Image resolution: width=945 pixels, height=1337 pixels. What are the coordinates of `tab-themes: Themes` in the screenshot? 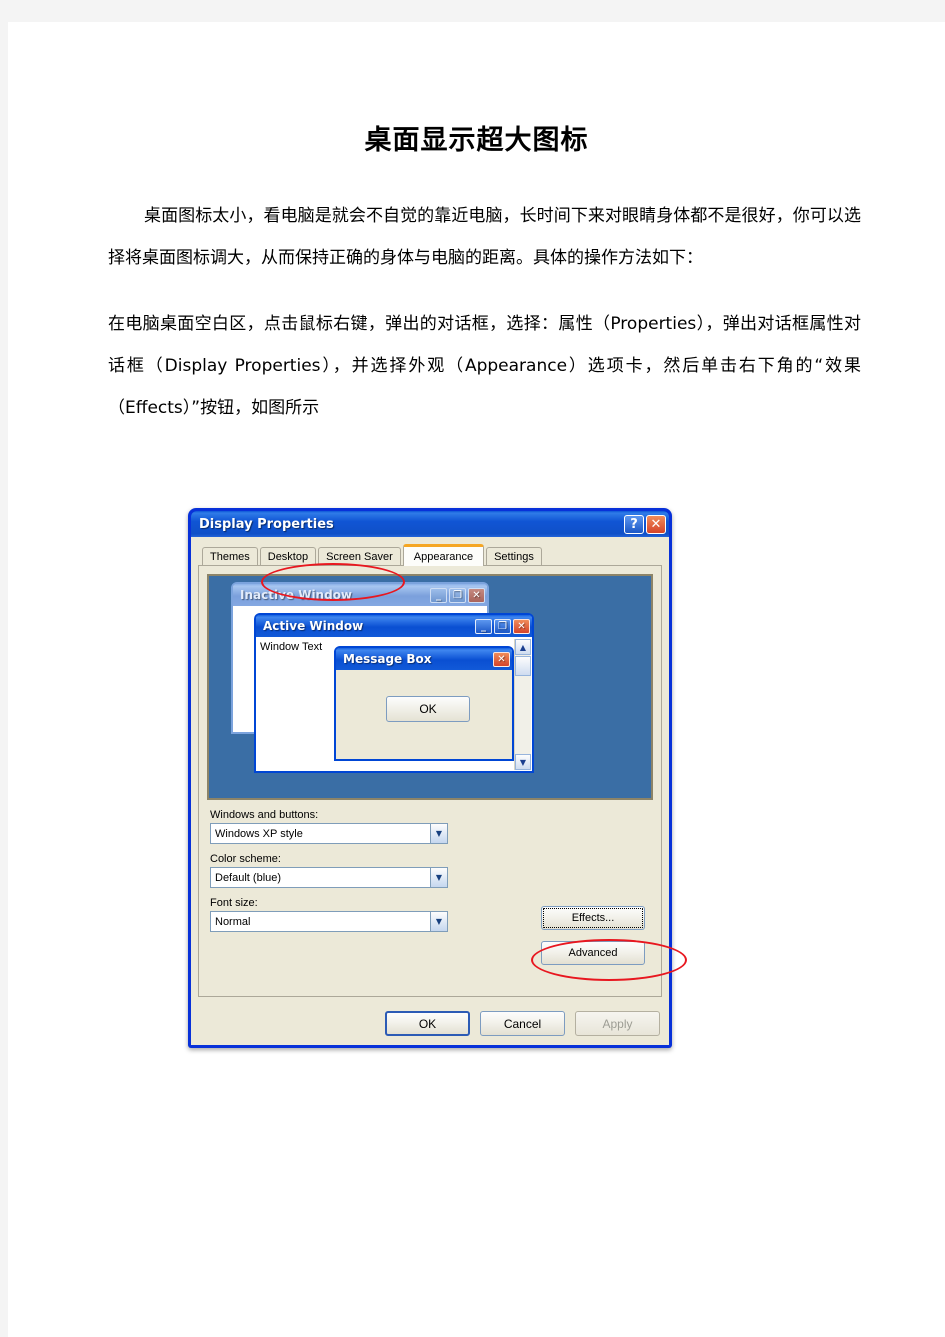 It's located at (230, 556).